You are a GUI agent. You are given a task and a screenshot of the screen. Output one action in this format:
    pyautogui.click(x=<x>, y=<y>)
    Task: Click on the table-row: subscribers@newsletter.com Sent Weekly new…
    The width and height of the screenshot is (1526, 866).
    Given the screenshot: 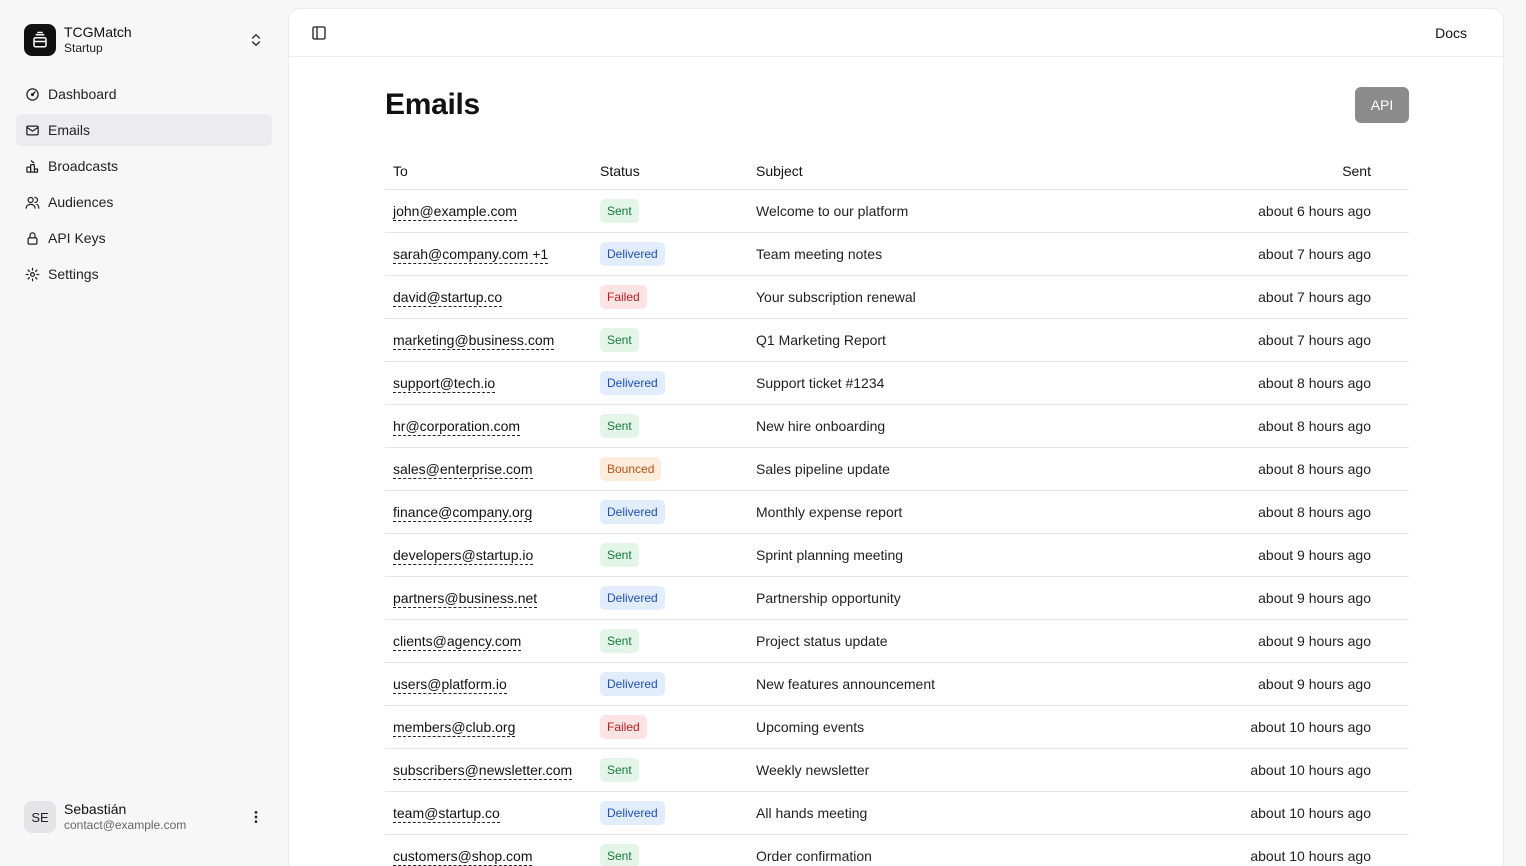 What is the action you would take?
    pyautogui.click(x=897, y=770)
    